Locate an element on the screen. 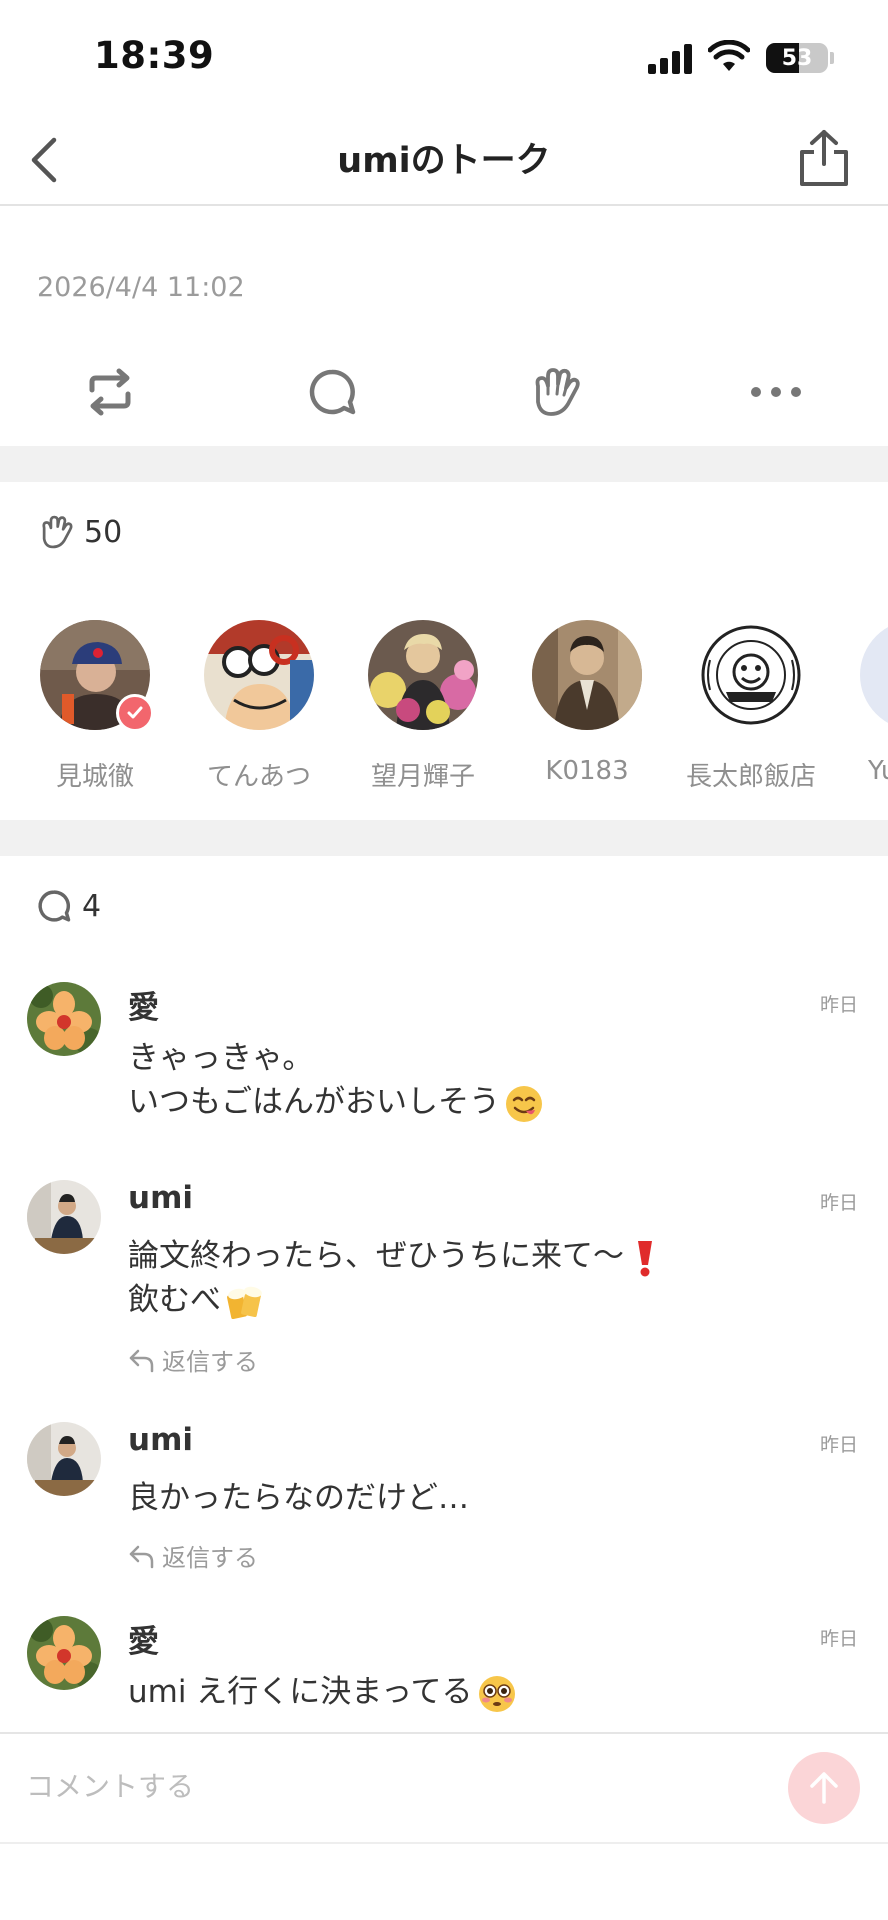 This screenshot has height=1920, width=888. status-bar: 18:39 53 is located at coordinates (444, 56).